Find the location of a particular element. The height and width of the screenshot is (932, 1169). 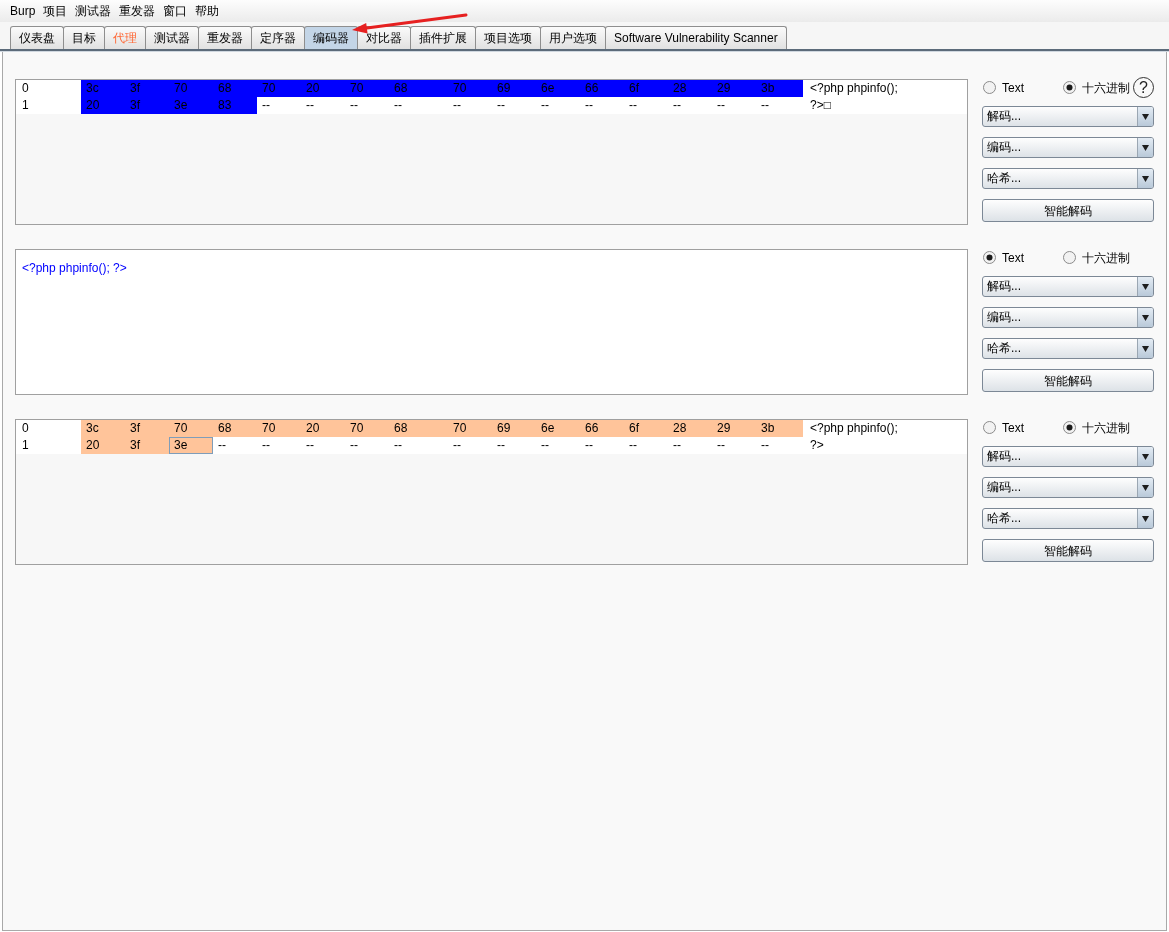

tab: 仪表盘 is located at coordinates (37, 37).